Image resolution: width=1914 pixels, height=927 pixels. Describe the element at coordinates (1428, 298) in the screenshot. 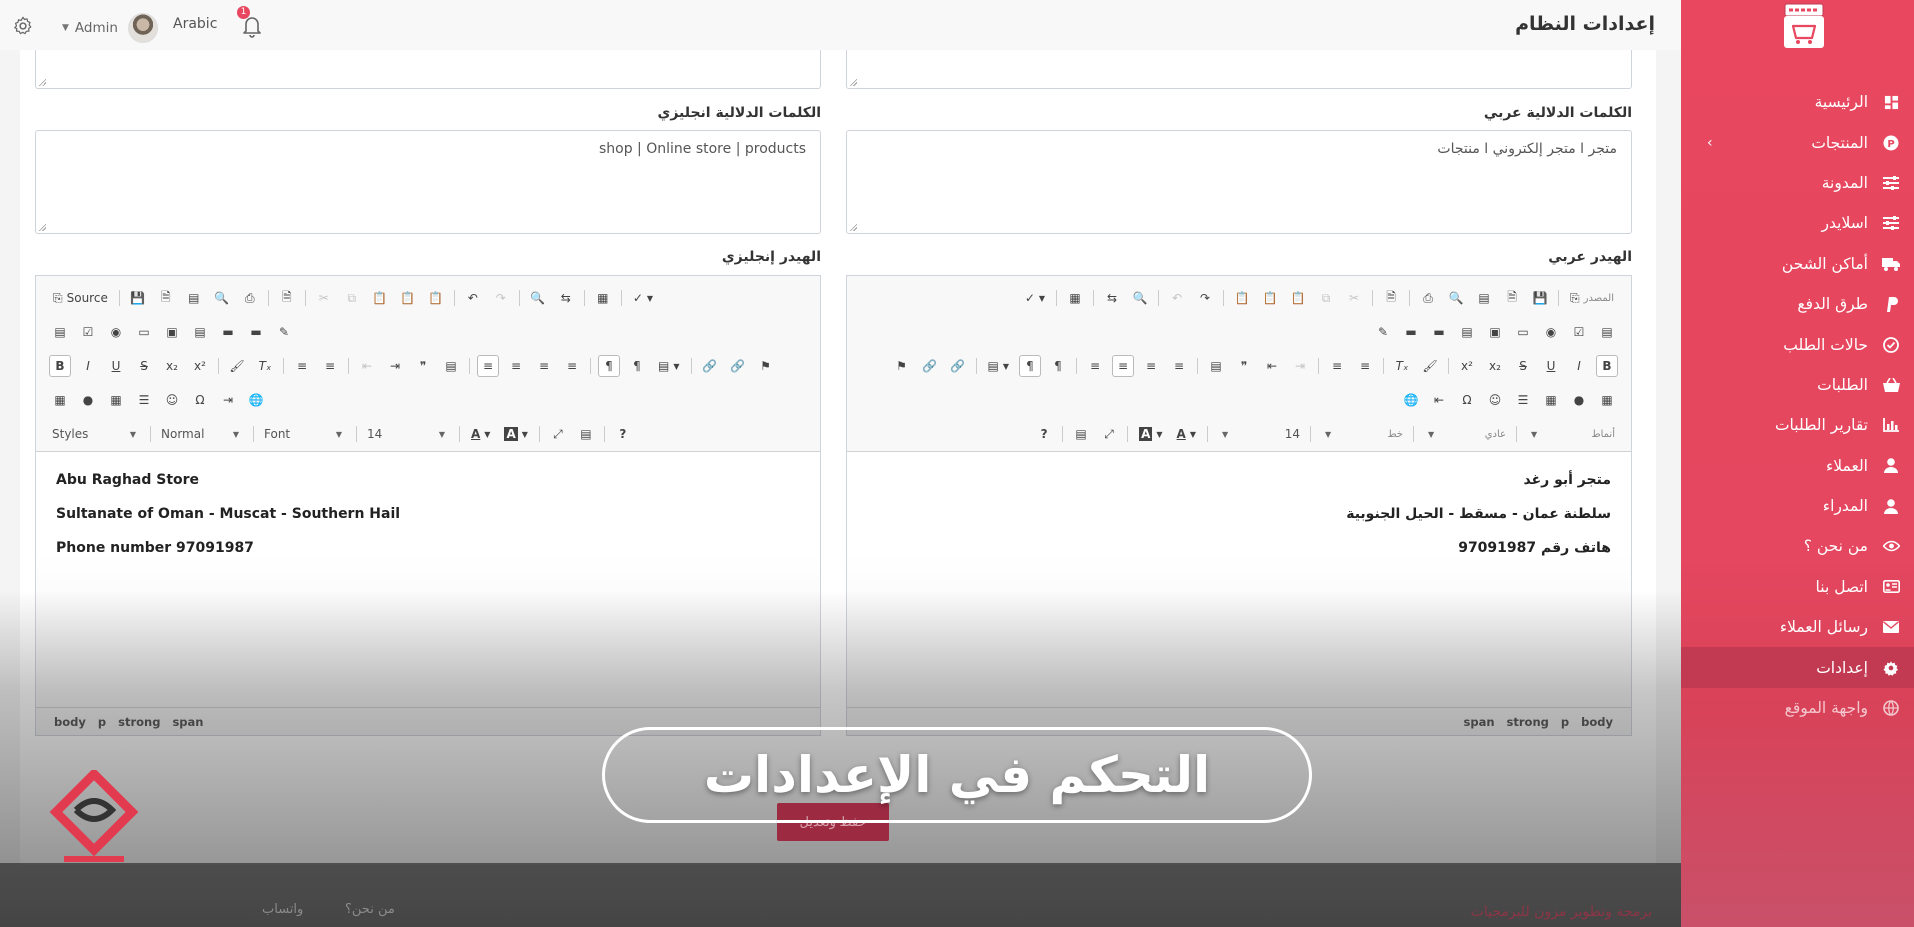

I see `print-icon: ⎙` at that location.